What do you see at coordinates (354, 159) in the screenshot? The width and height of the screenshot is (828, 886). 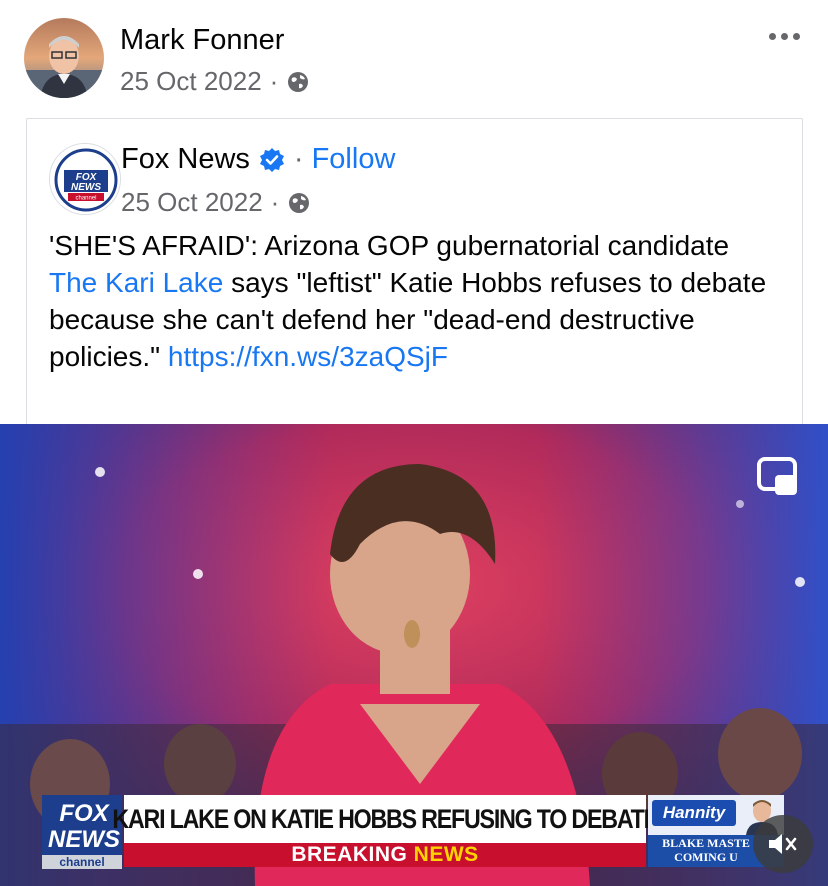 I see `follow-button: Follow` at bounding box center [354, 159].